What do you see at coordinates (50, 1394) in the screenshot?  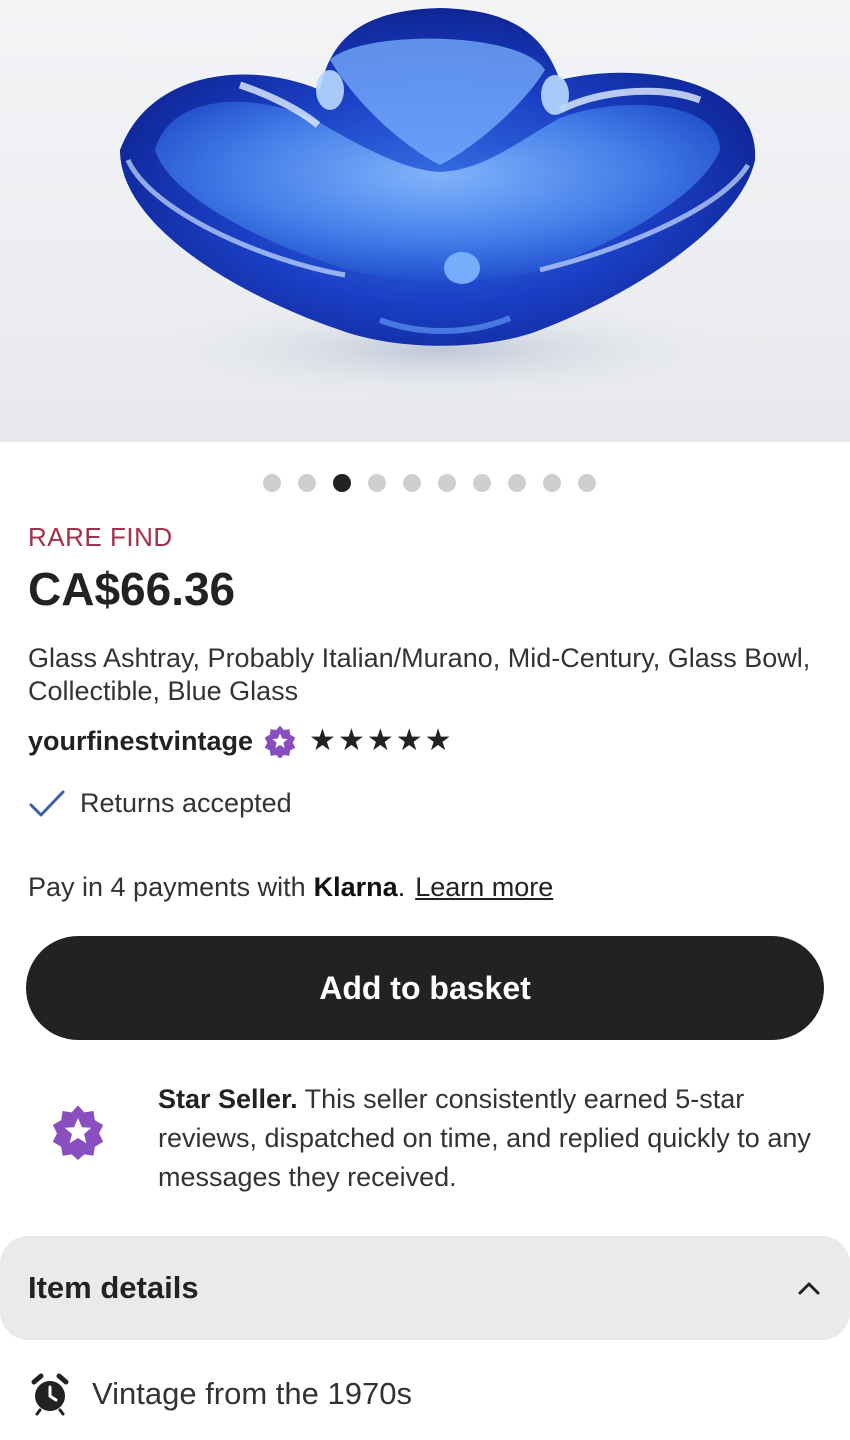 I see `alarm-clock-icon` at bounding box center [50, 1394].